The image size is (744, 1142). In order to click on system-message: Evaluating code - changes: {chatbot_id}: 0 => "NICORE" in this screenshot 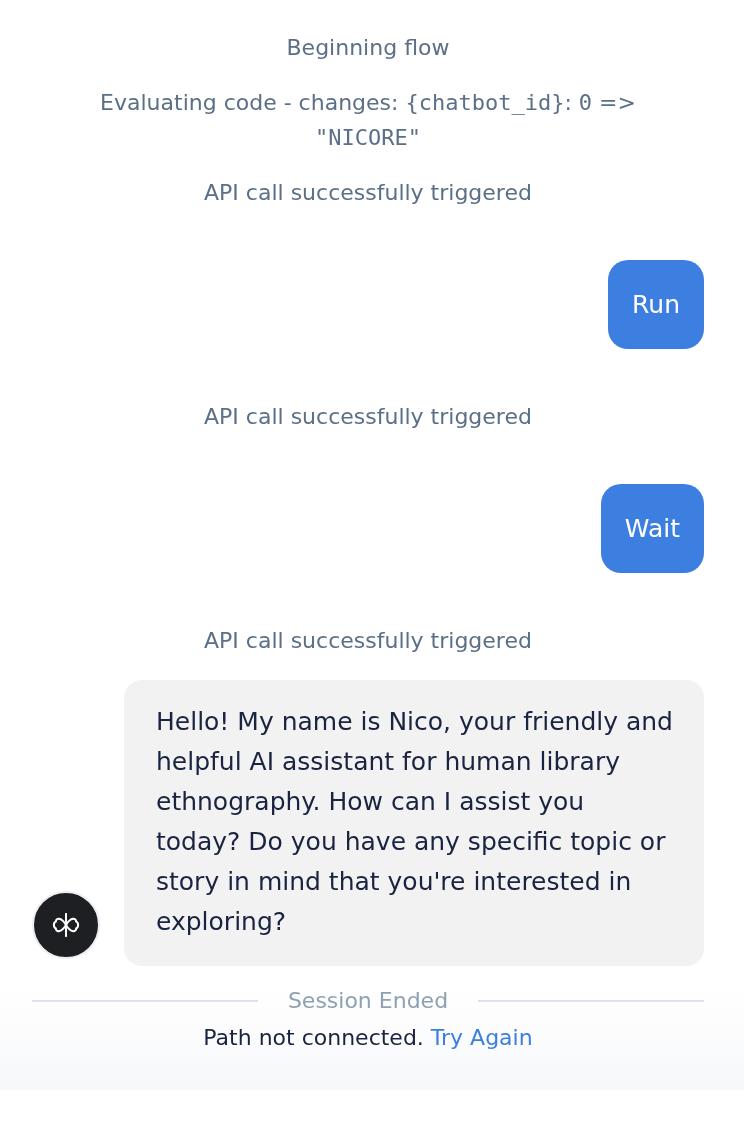, I will do `click(368, 120)`.